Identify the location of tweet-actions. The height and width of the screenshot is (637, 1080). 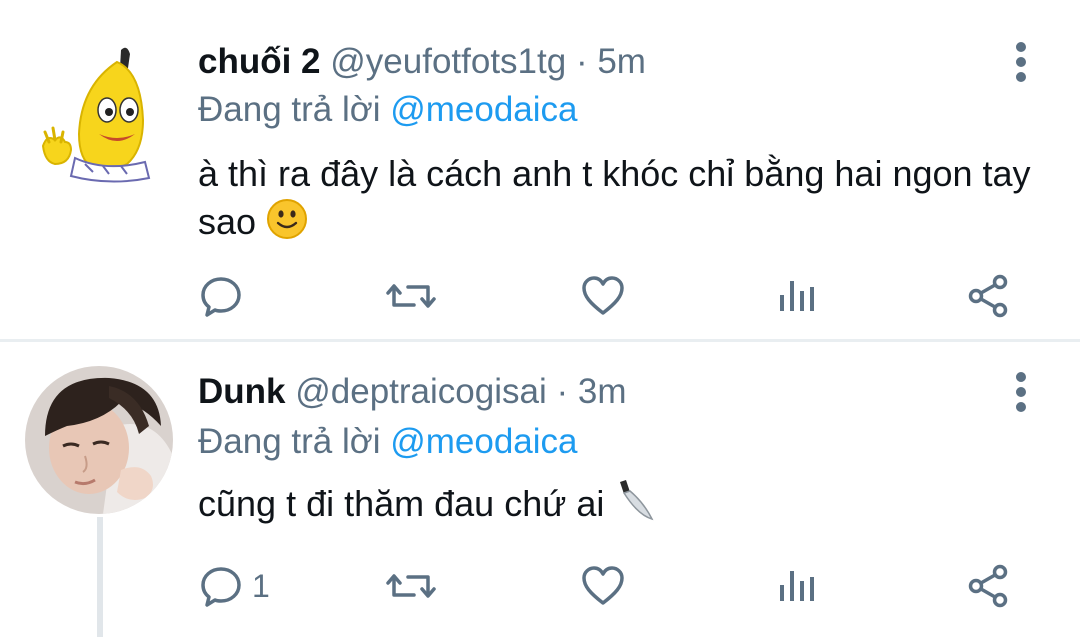
(540, 296).